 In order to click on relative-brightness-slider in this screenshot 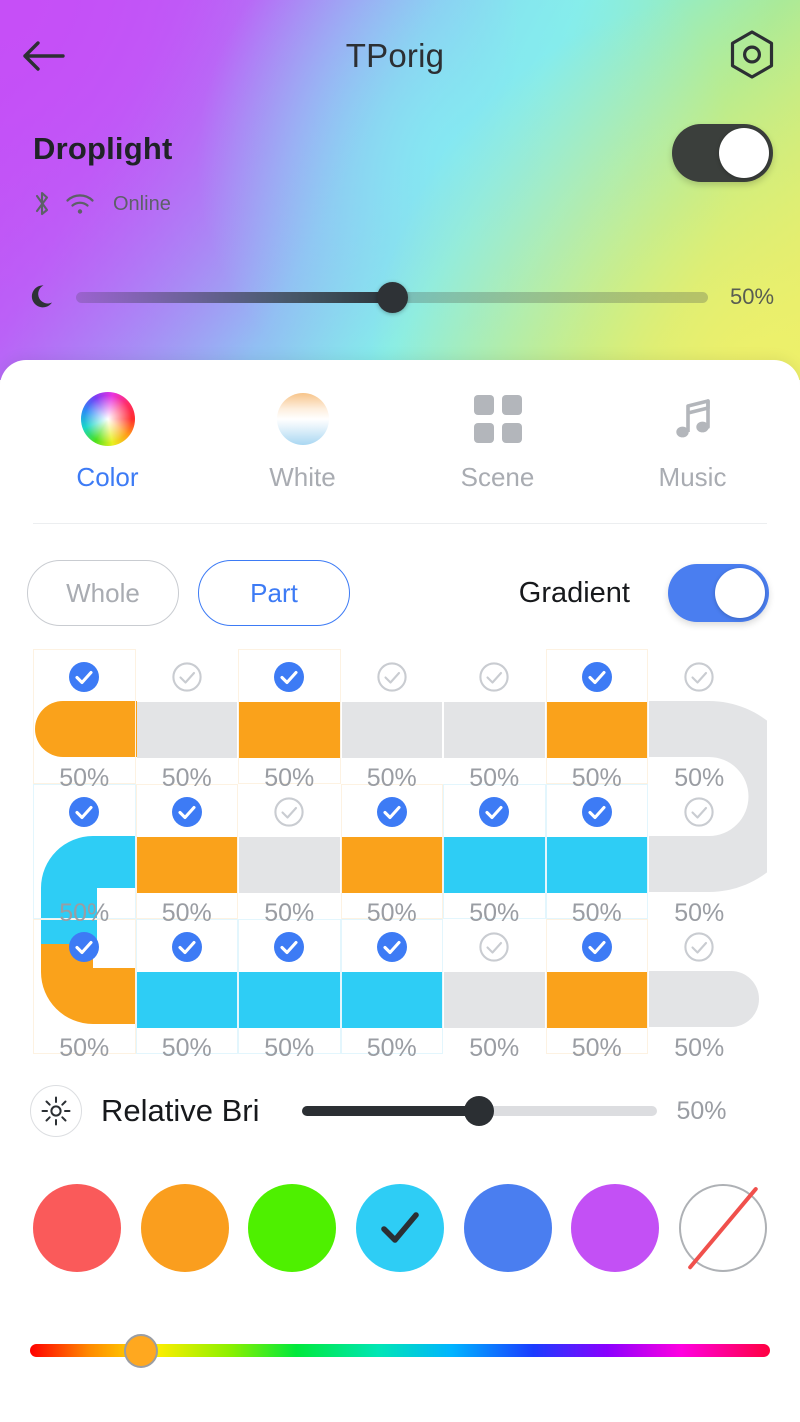, I will do `click(479, 1111)`.